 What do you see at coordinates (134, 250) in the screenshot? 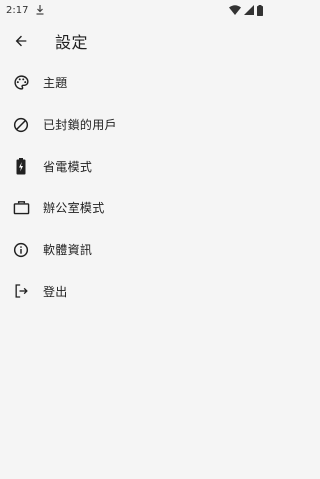
I see `menu-item-software-info: 軟體資訊` at bounding box center [134, 250].